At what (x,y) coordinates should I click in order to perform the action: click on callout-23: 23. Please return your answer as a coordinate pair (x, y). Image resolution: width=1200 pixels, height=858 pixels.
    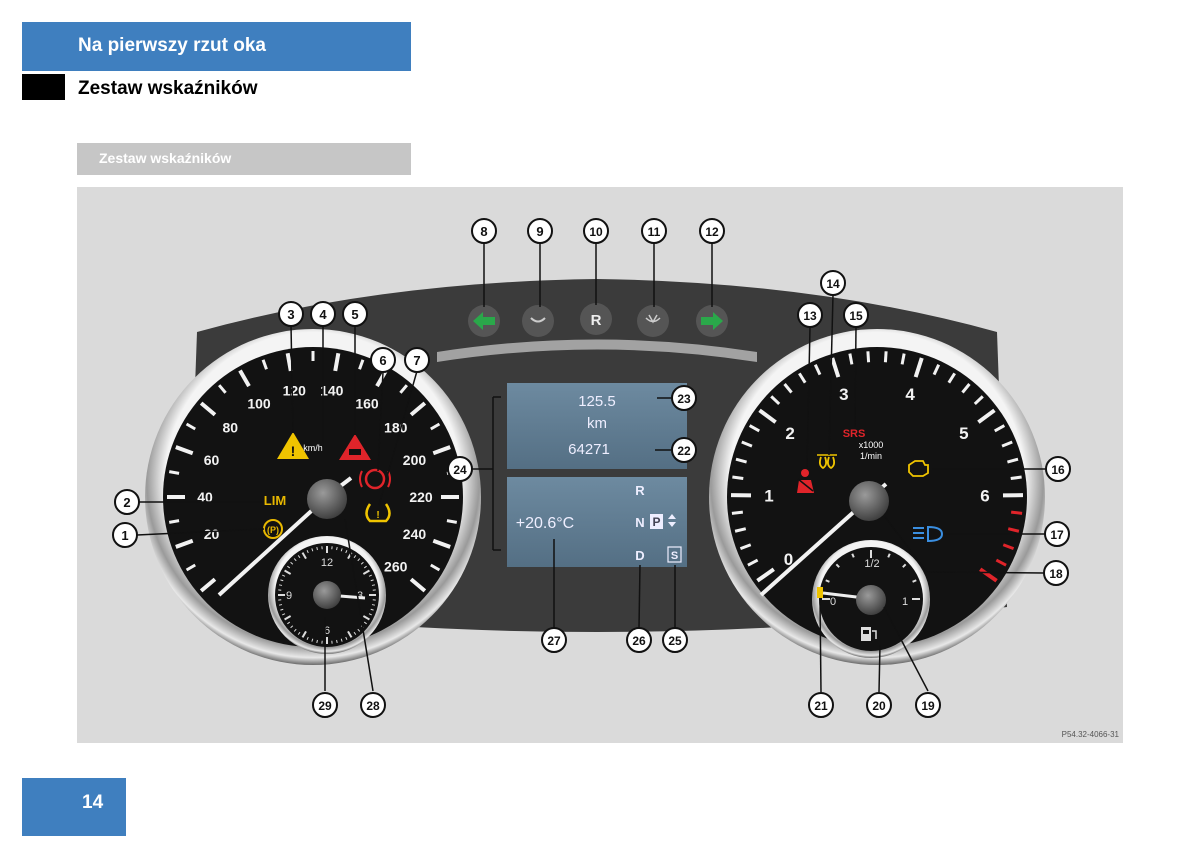
    Looking at the image, I should click on (684, 398).